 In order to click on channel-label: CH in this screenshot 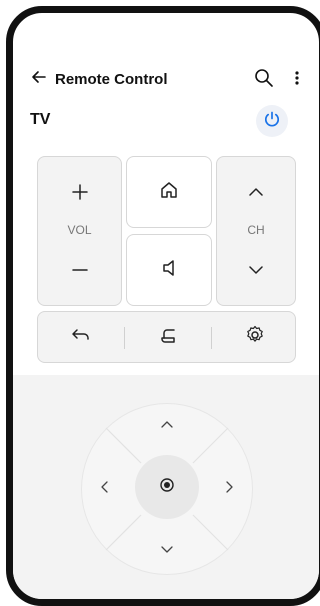, I will do `click(256, 230)`.